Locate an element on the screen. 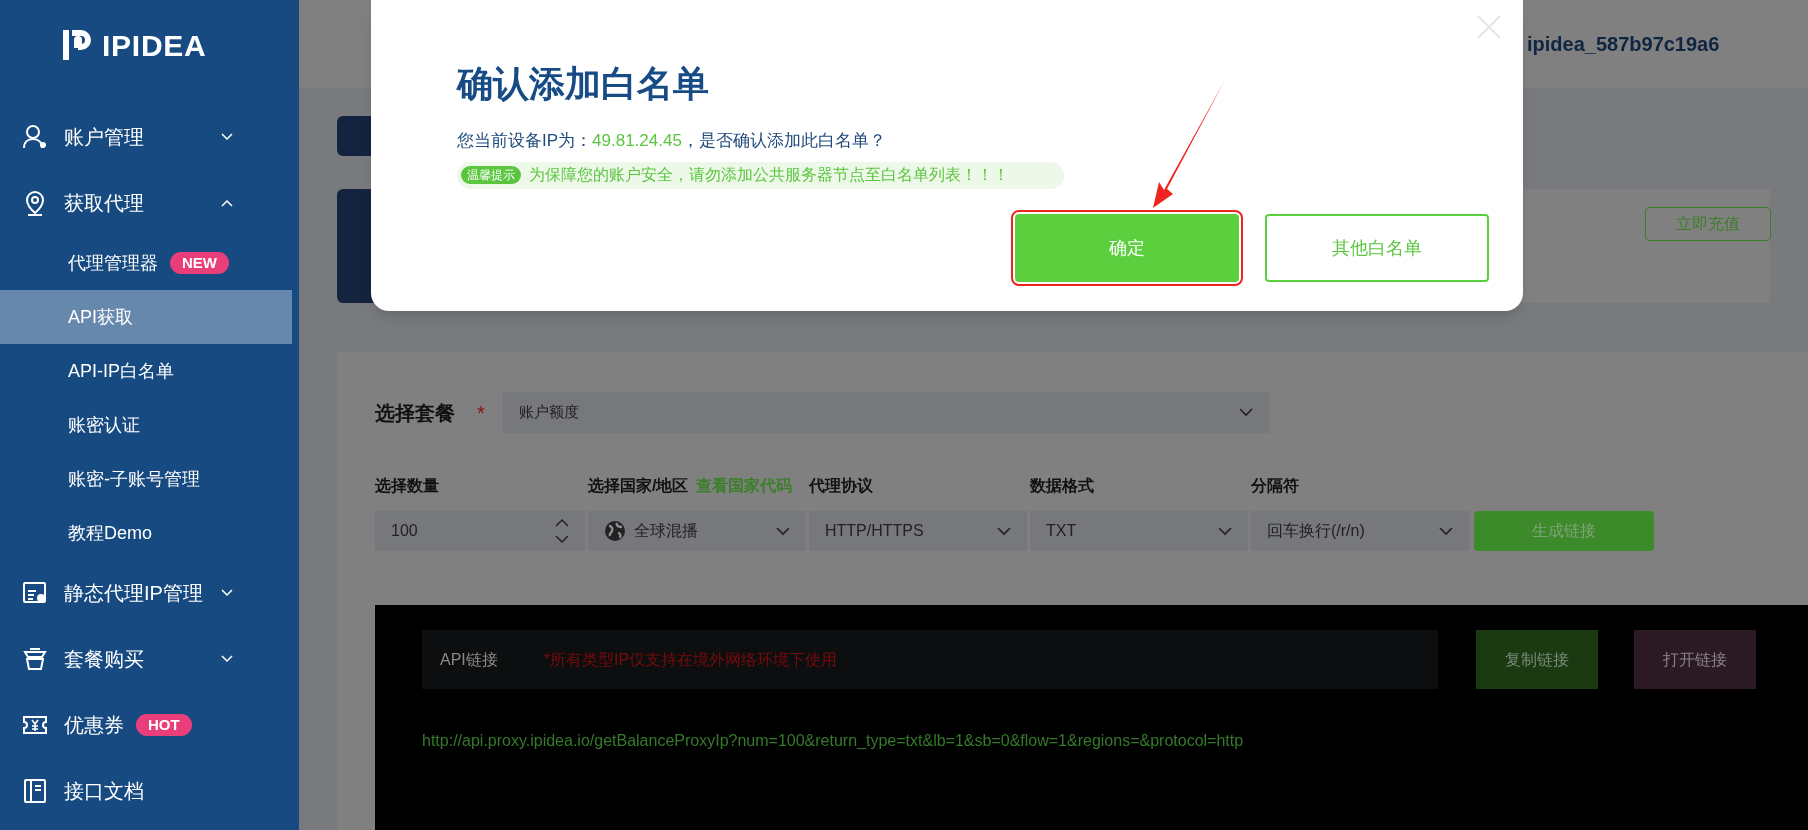  open-link-button: 打开链接 is located at coordinates (1695, 659).